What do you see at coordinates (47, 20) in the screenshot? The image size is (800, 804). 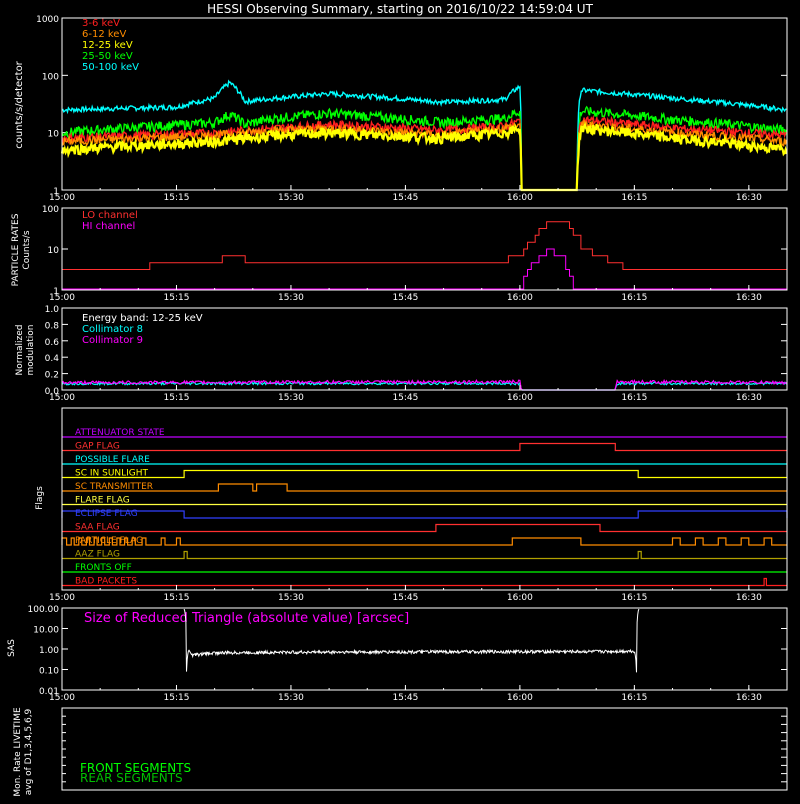 I see `panel-count-rates-ytick-label-3: 1000` at bounding box center [47, 20].